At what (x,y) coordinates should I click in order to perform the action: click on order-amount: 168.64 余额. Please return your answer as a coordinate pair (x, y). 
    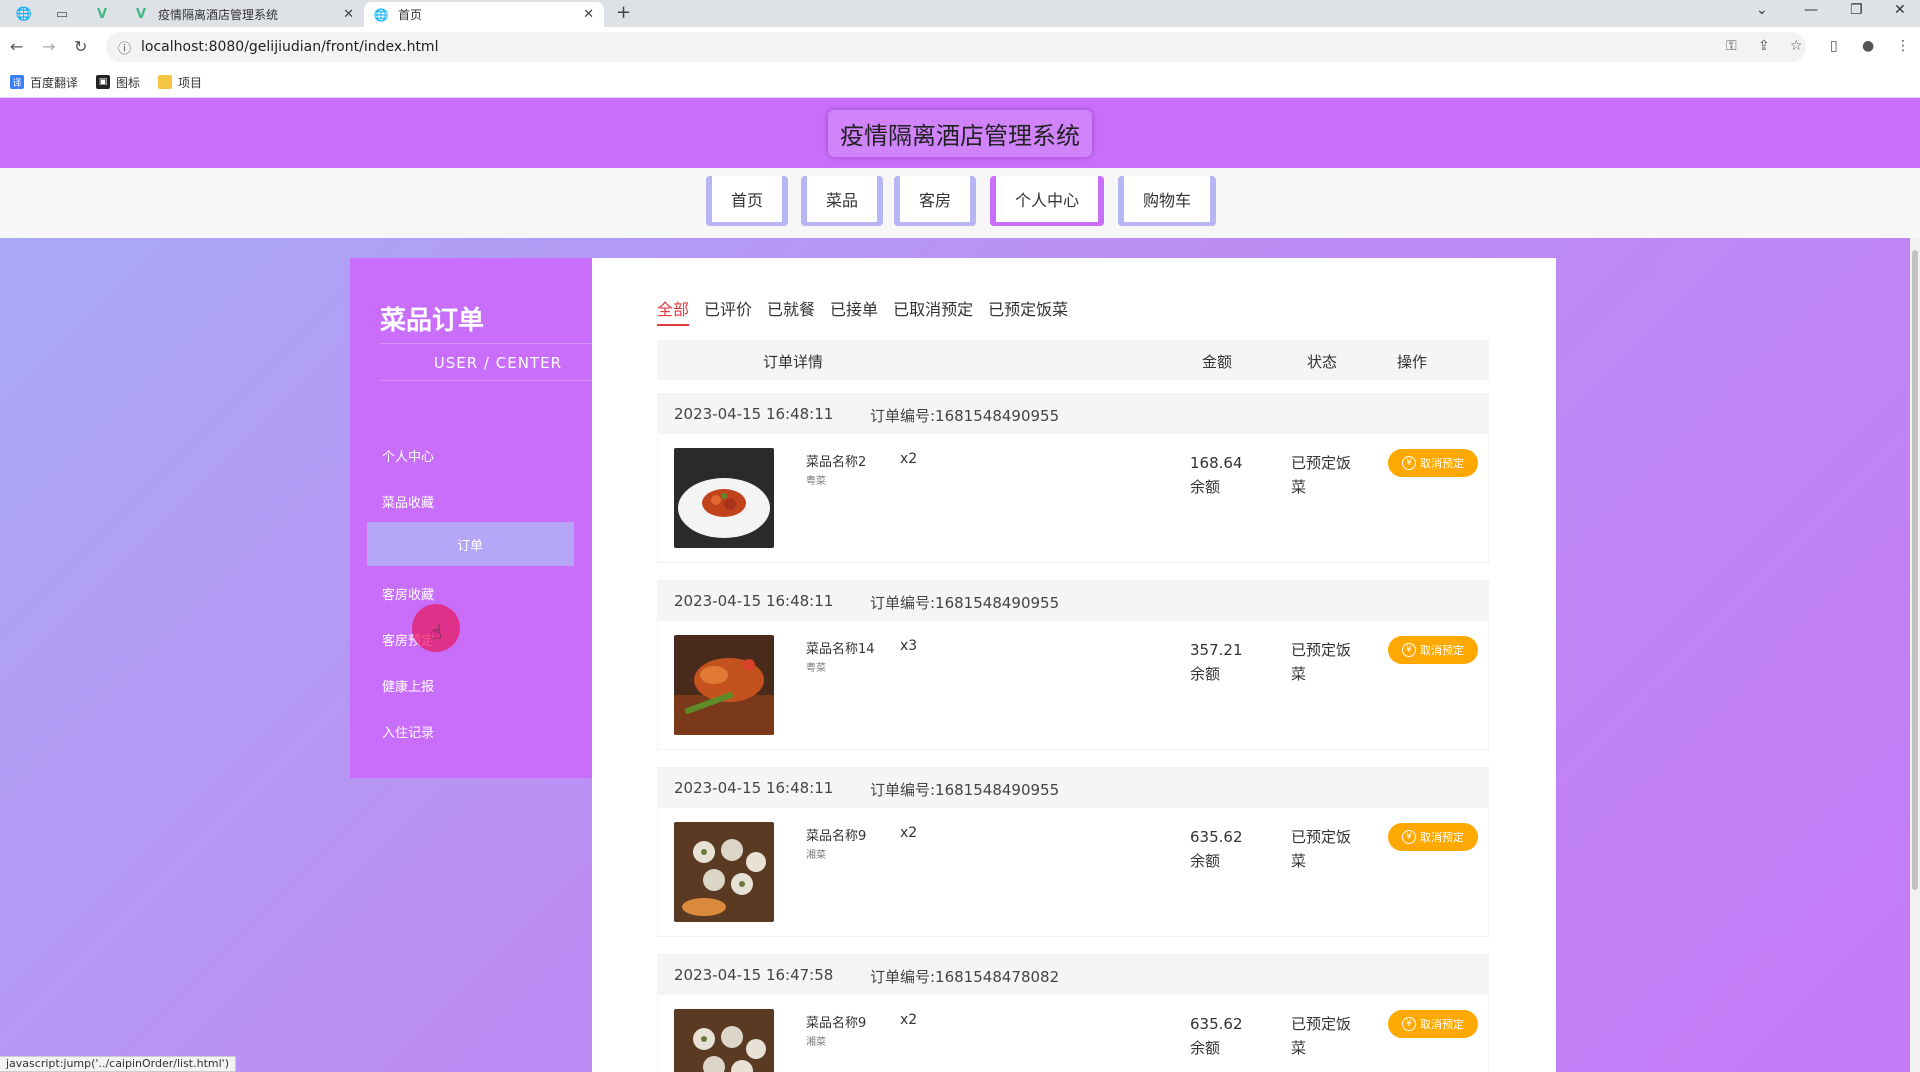
    Looking at the image, I should click on (1216, 475).